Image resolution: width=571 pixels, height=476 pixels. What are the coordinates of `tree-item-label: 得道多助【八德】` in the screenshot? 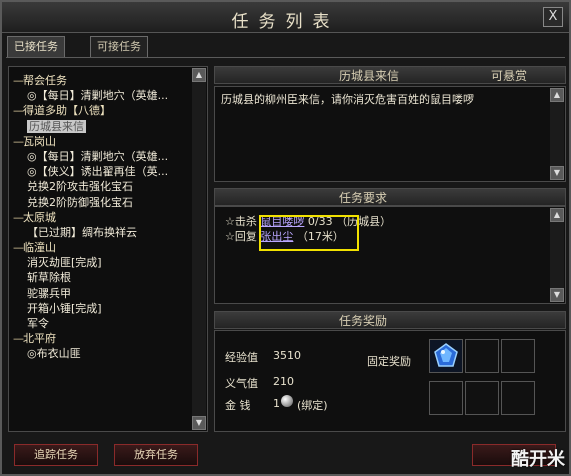 It's located at (67, 111).